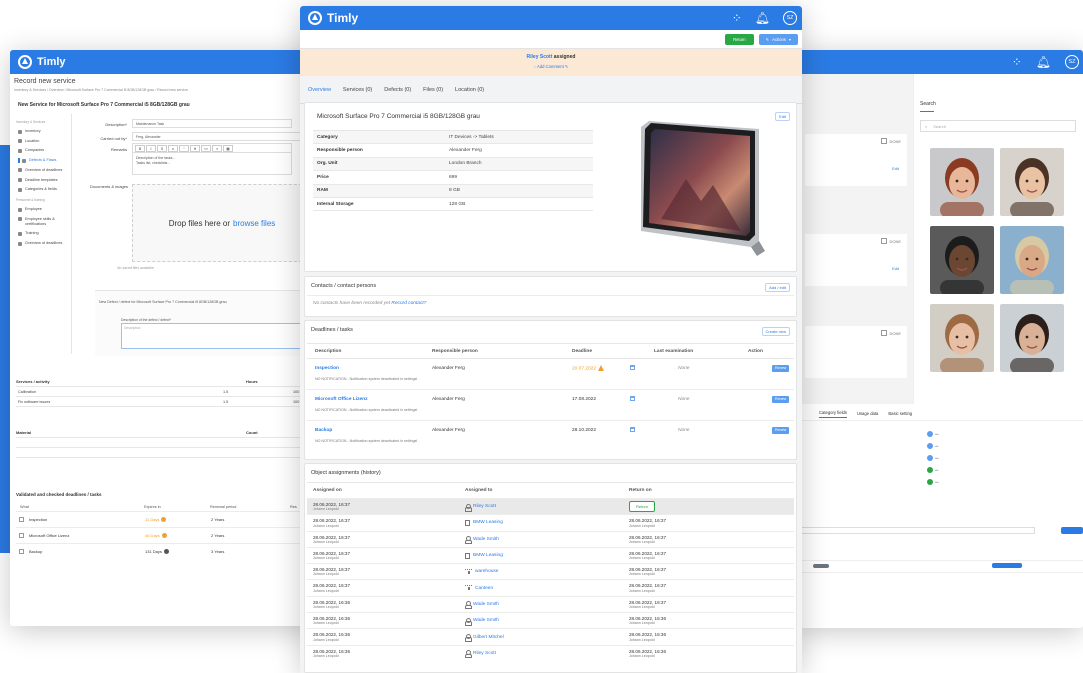 The width and height of the screenshot is (1083, 673). Describe the element at coordinates (217, 148) in the screenshot. I see `list-button: ≡` at that location.